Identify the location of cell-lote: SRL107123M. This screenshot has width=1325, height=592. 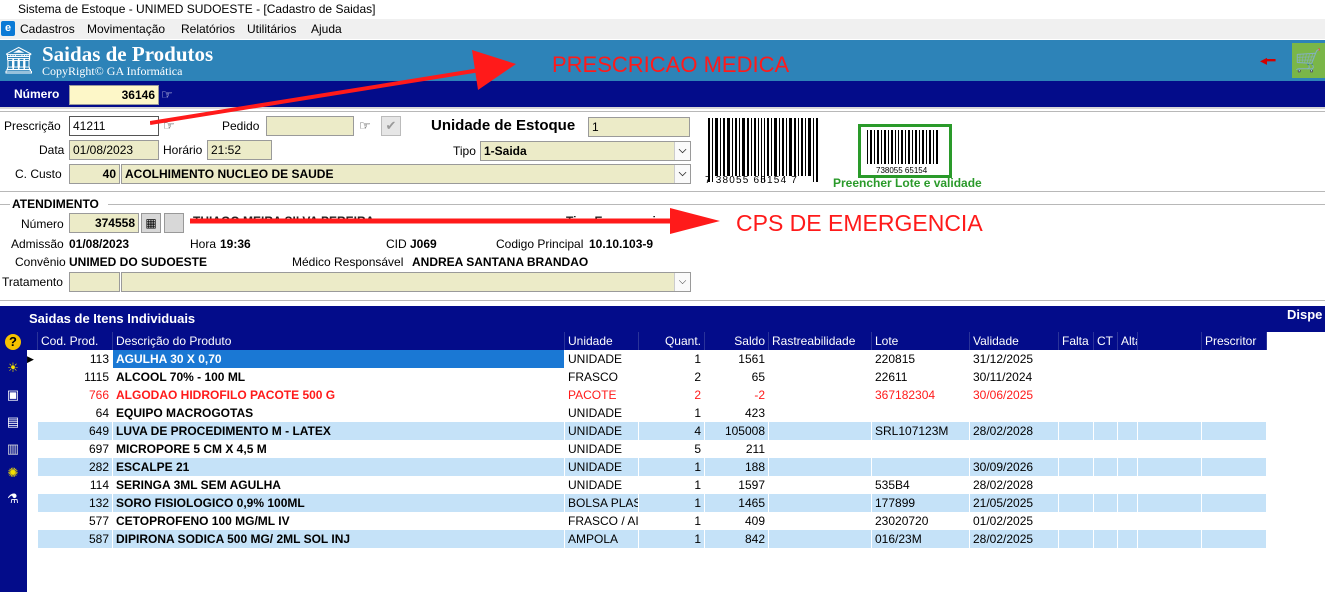
(921, 431).